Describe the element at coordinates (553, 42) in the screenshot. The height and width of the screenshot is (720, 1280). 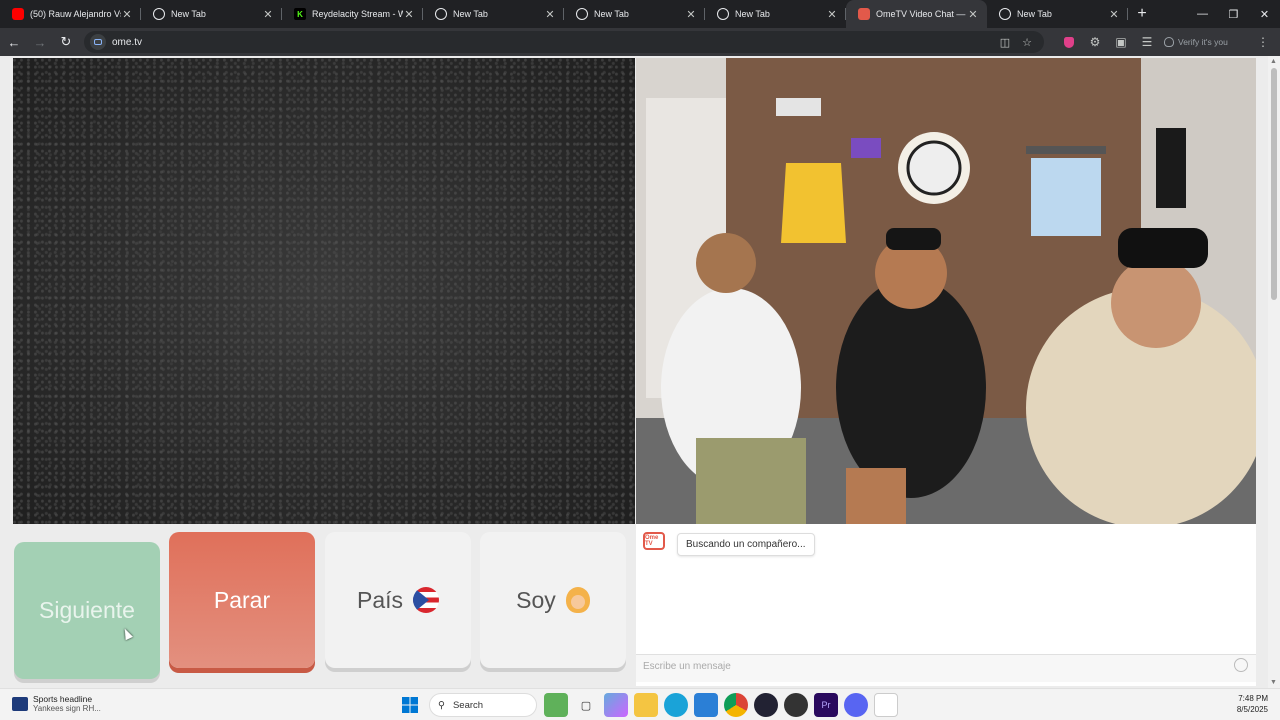
I see `url-text: ome.tv` at that location.